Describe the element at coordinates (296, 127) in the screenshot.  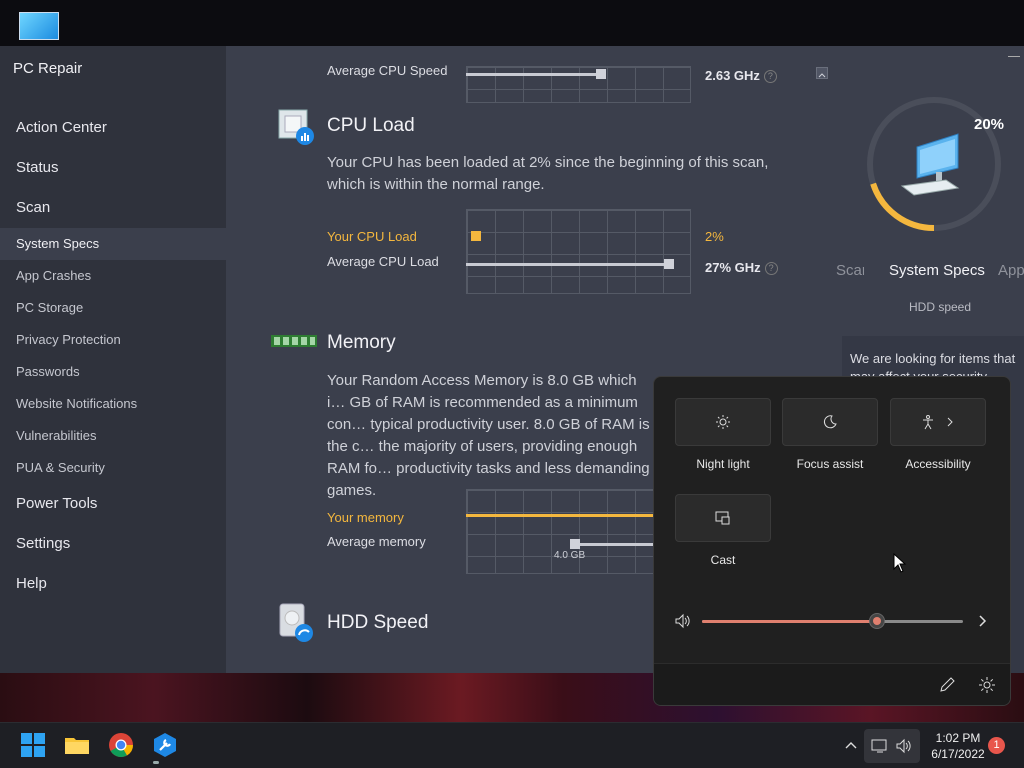
I see `cpu-load-icon` at that location.